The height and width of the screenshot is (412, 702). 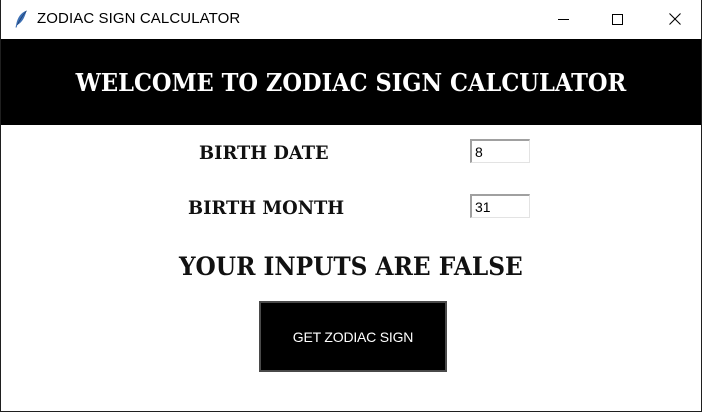 I want to click on feather-icon, so click(x=21, y=19).